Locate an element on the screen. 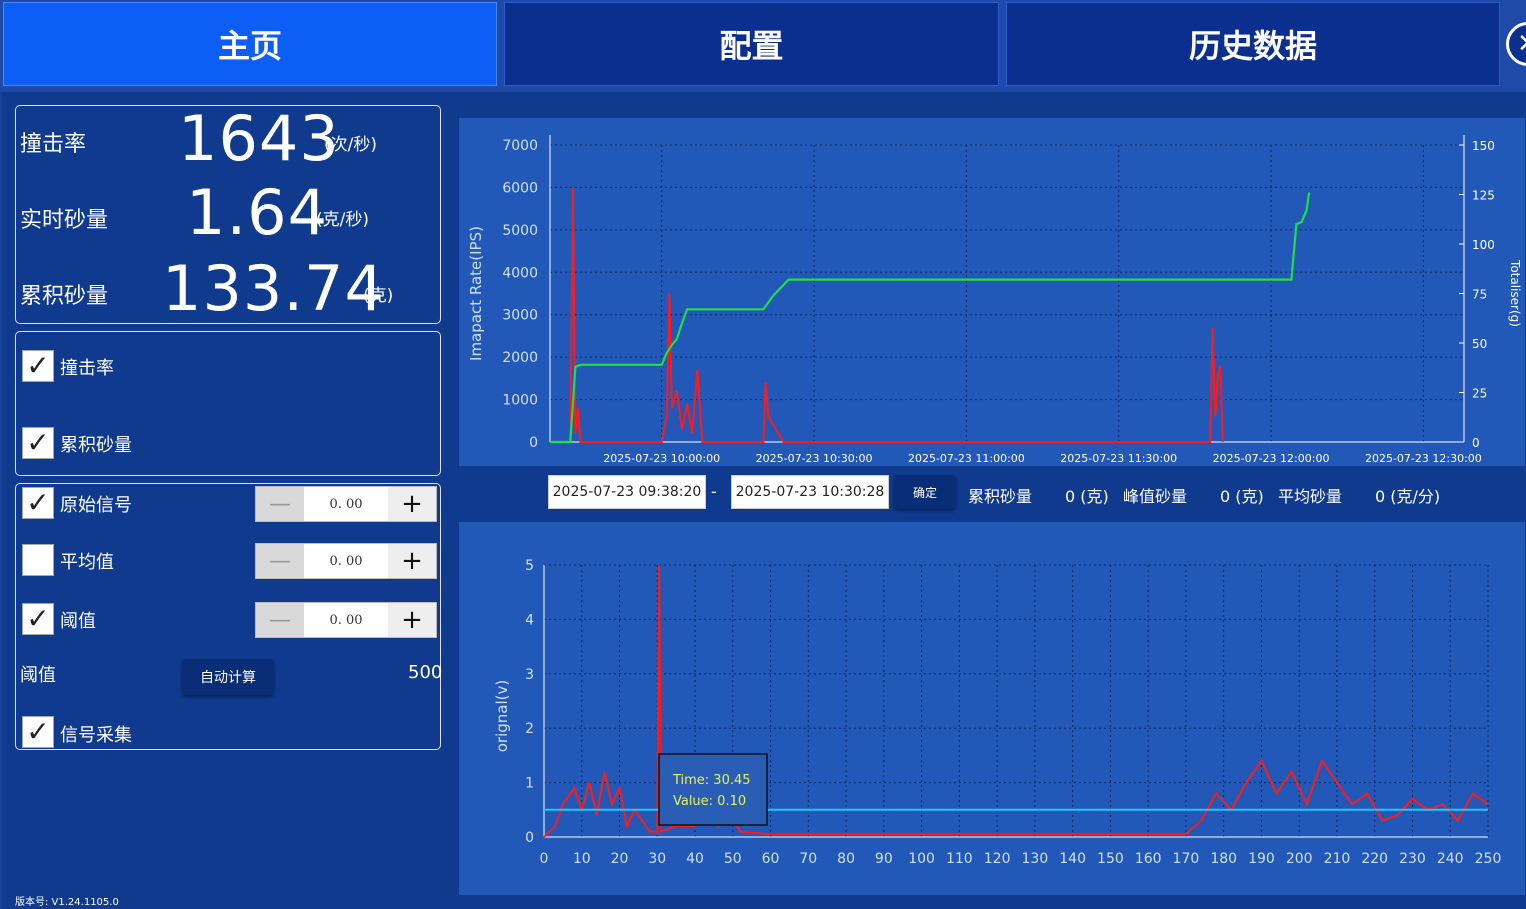  y-tick-label: 1000 is located at coordinates (520, 401).